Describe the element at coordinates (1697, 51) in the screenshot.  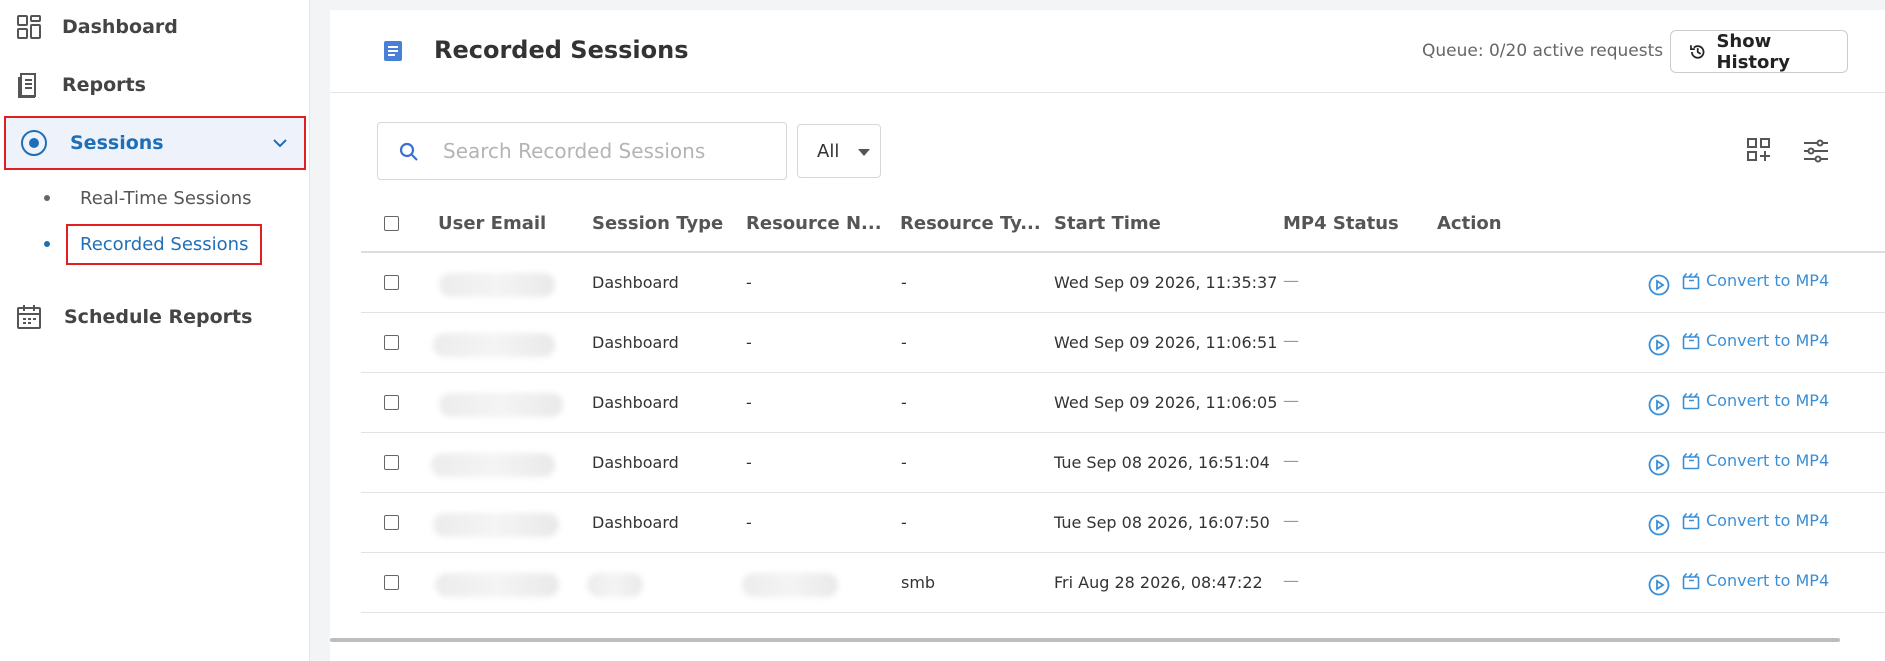
I see `history-icon` at that location.